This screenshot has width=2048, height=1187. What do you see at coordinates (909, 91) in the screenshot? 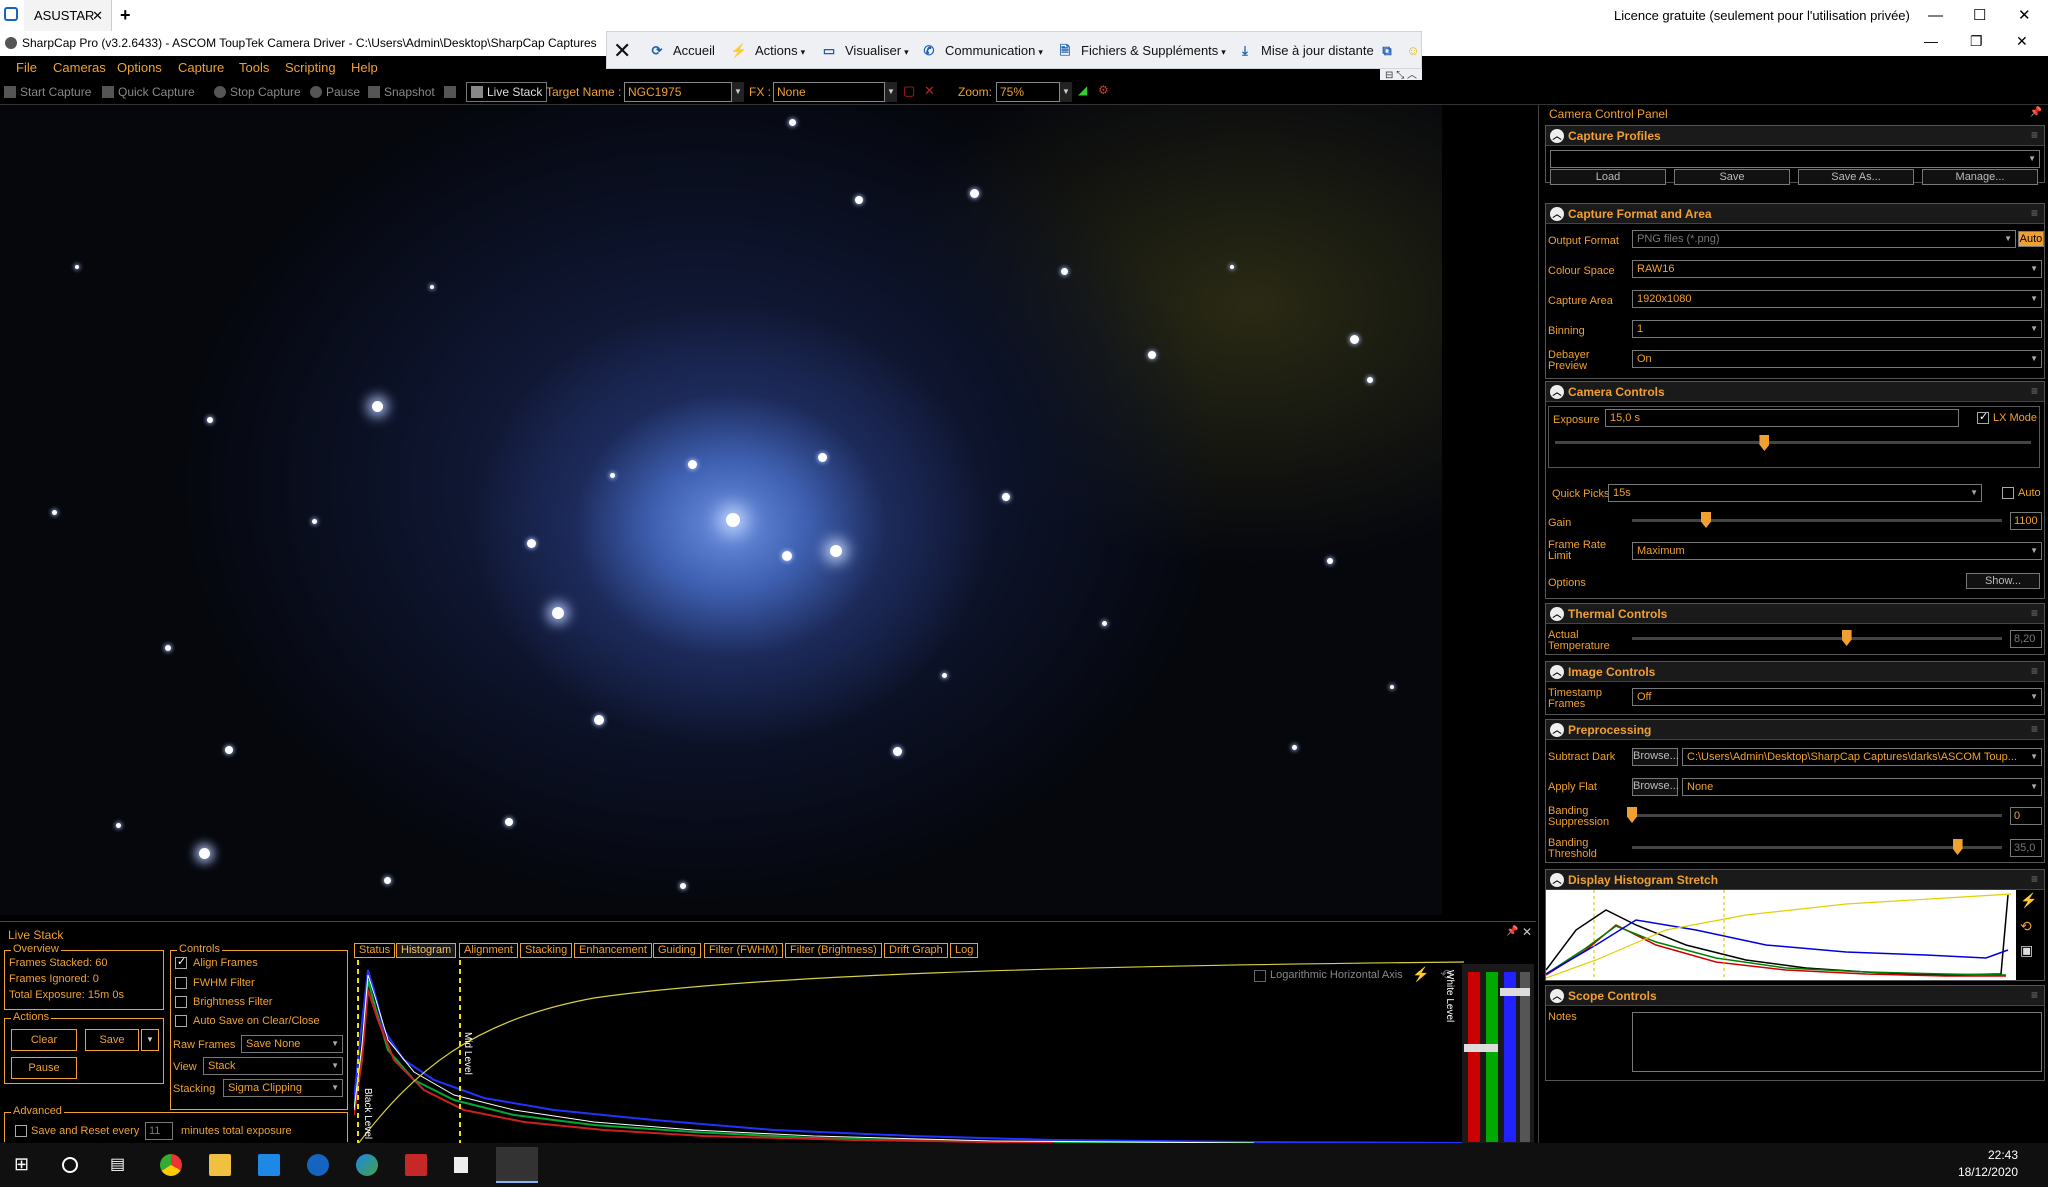
I see `reticle-icon: ▢` at bounding box center [909, 91].